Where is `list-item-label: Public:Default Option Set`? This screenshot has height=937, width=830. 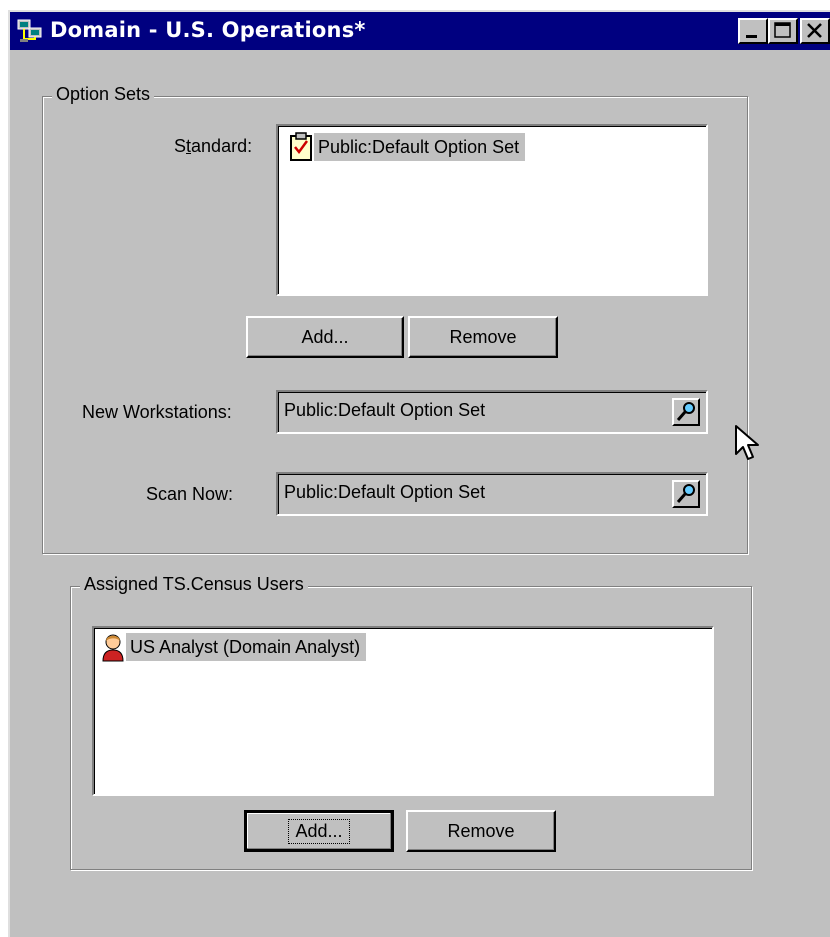 list-item-label: Public:Default Option Set is located at coordinates (420, 147).